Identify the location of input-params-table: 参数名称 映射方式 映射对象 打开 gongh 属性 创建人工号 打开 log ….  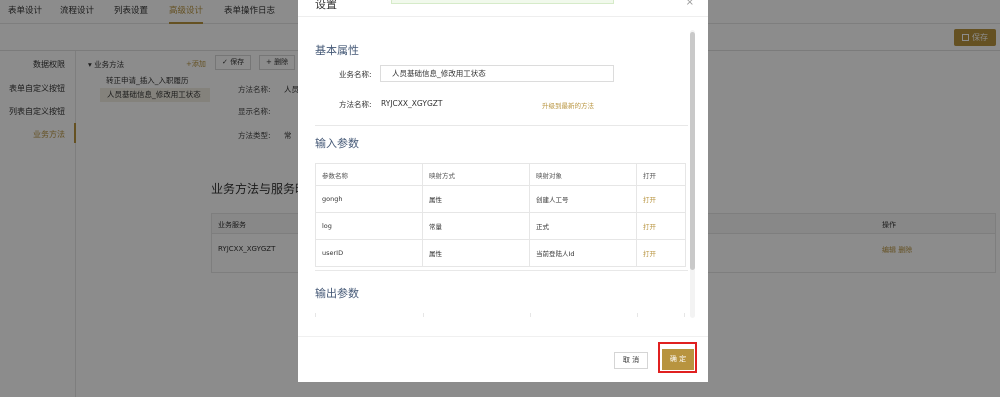
(500, 215).